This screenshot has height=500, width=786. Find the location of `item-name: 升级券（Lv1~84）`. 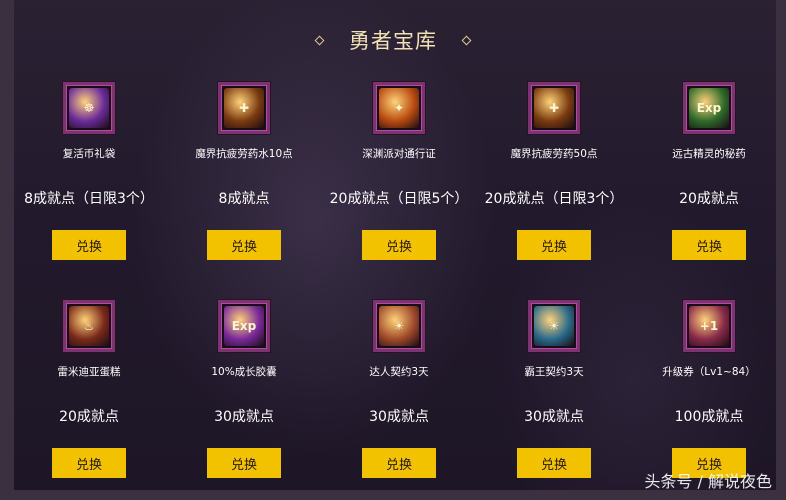

item-name: 升级券（Lv1~84） is located at coordinates (709, 372).